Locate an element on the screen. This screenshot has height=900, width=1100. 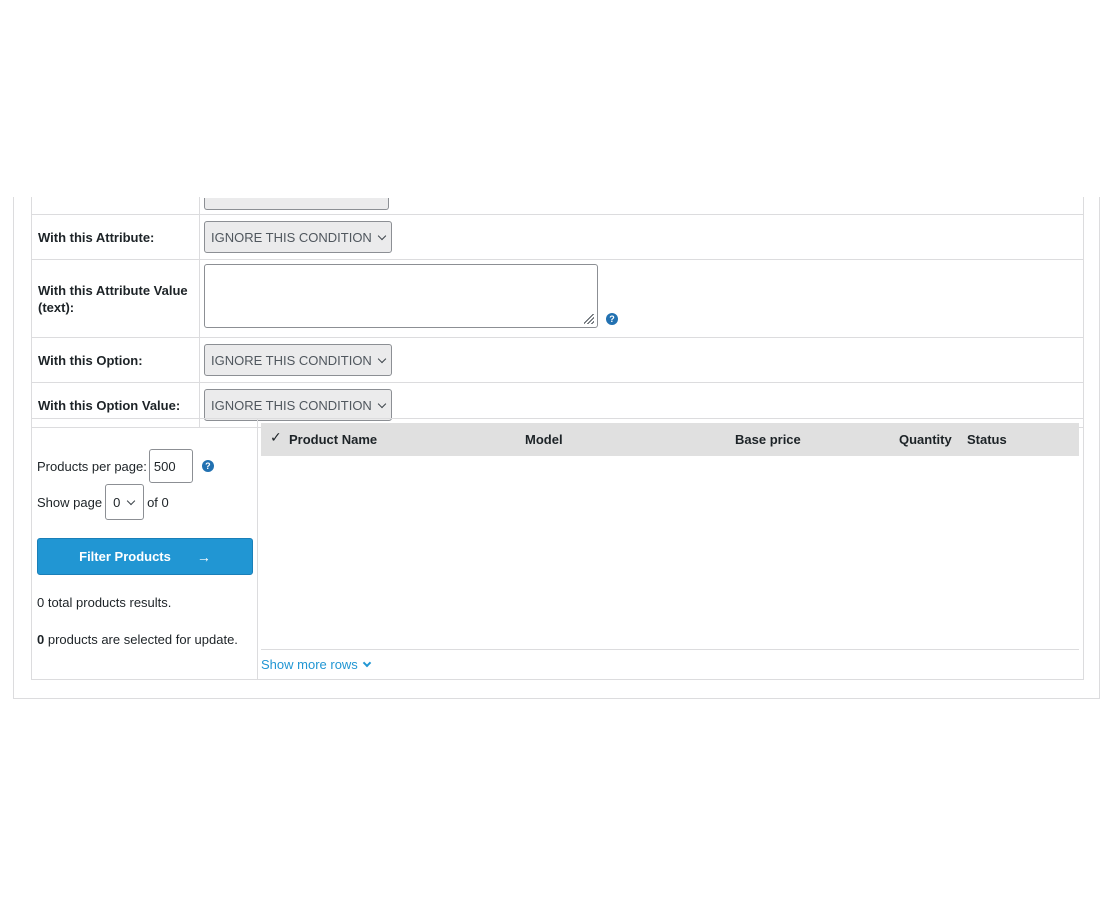
products-per-page: Products per page: 500 ? is located at coordinates (125, 466).